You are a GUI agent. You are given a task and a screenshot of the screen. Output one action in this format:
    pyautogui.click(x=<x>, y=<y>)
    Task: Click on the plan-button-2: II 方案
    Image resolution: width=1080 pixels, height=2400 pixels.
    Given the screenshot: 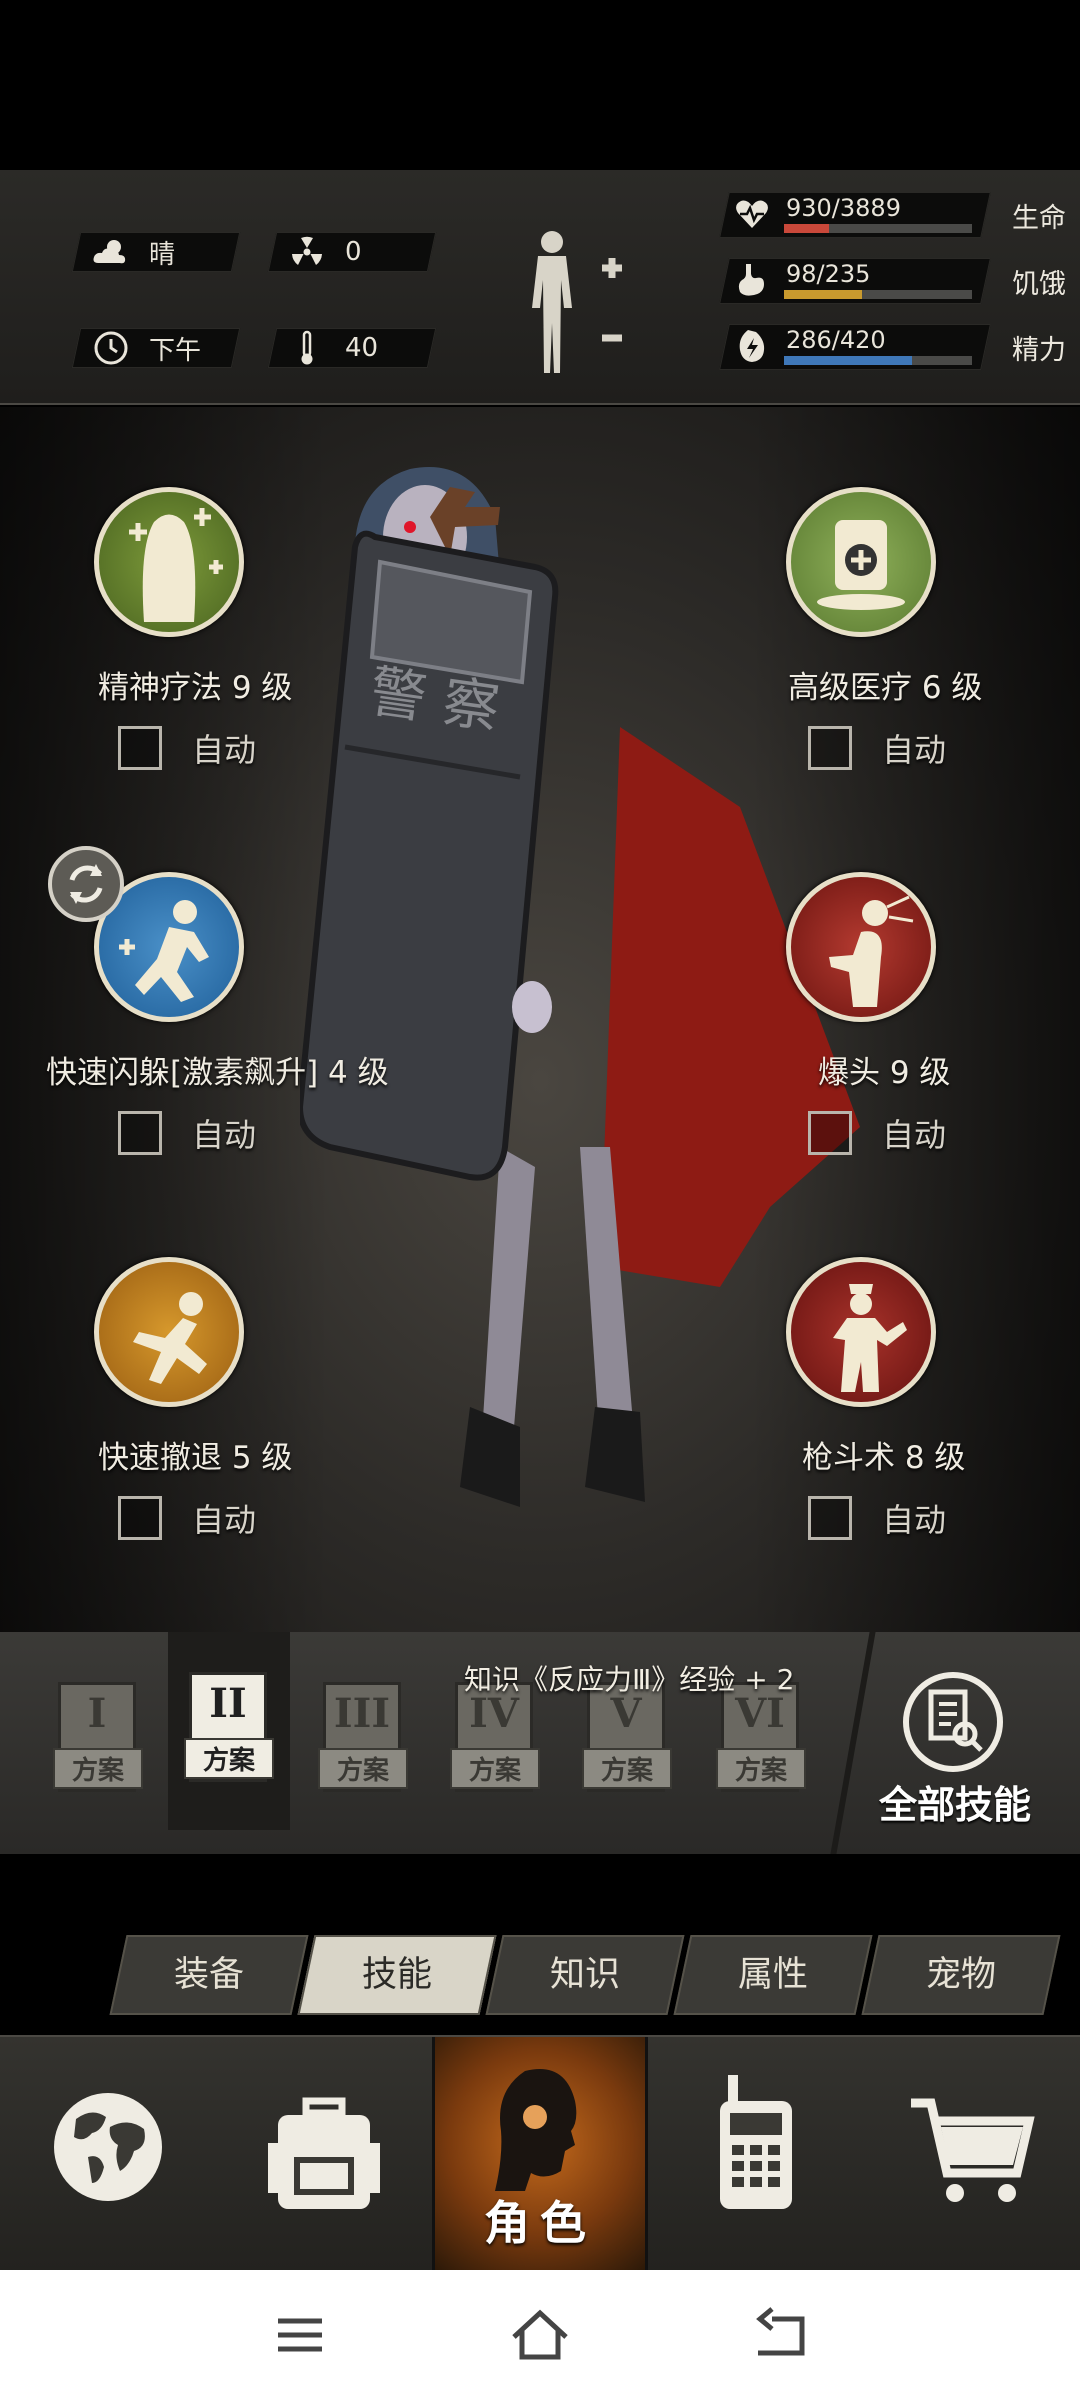 What is the action you would take?
    pyautogui.click(x=229, y=1732)
    